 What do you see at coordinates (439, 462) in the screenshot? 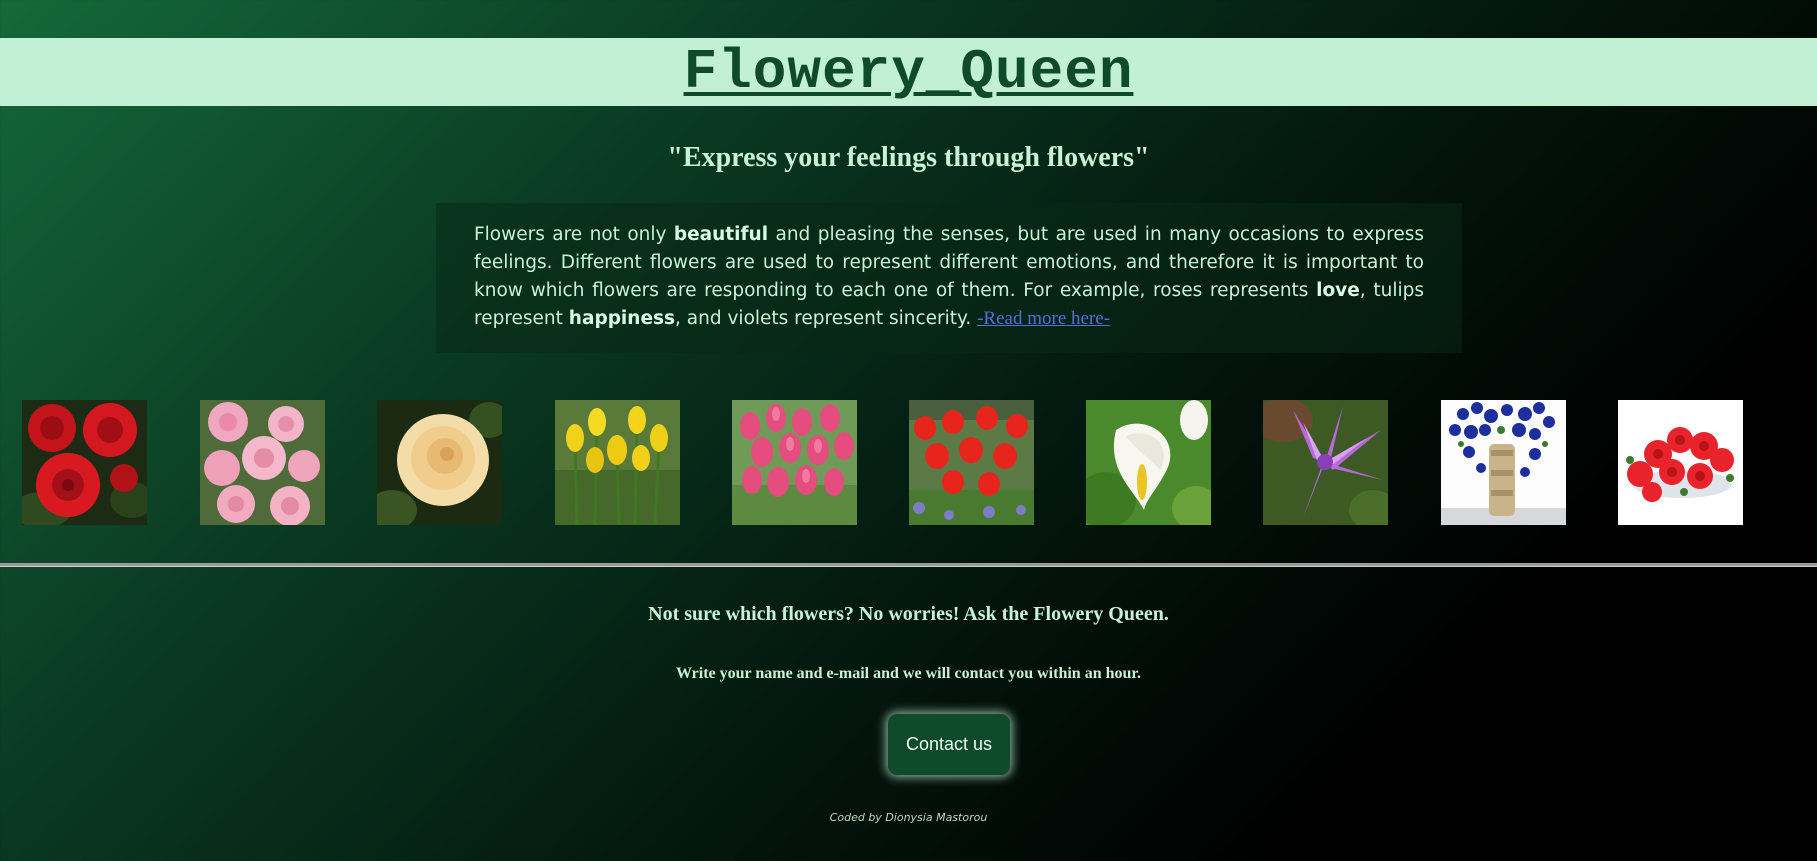
I see `cream-rose-icon` at bounding box center [439, 462].